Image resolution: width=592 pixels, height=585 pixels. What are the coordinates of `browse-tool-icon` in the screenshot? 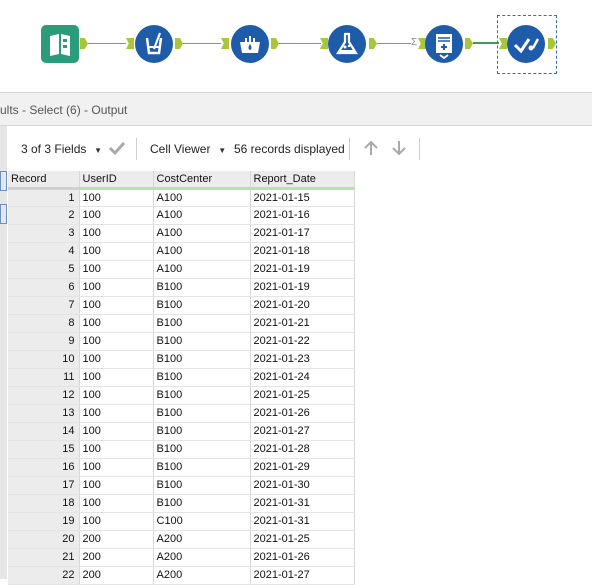 It's located at (526, 44).